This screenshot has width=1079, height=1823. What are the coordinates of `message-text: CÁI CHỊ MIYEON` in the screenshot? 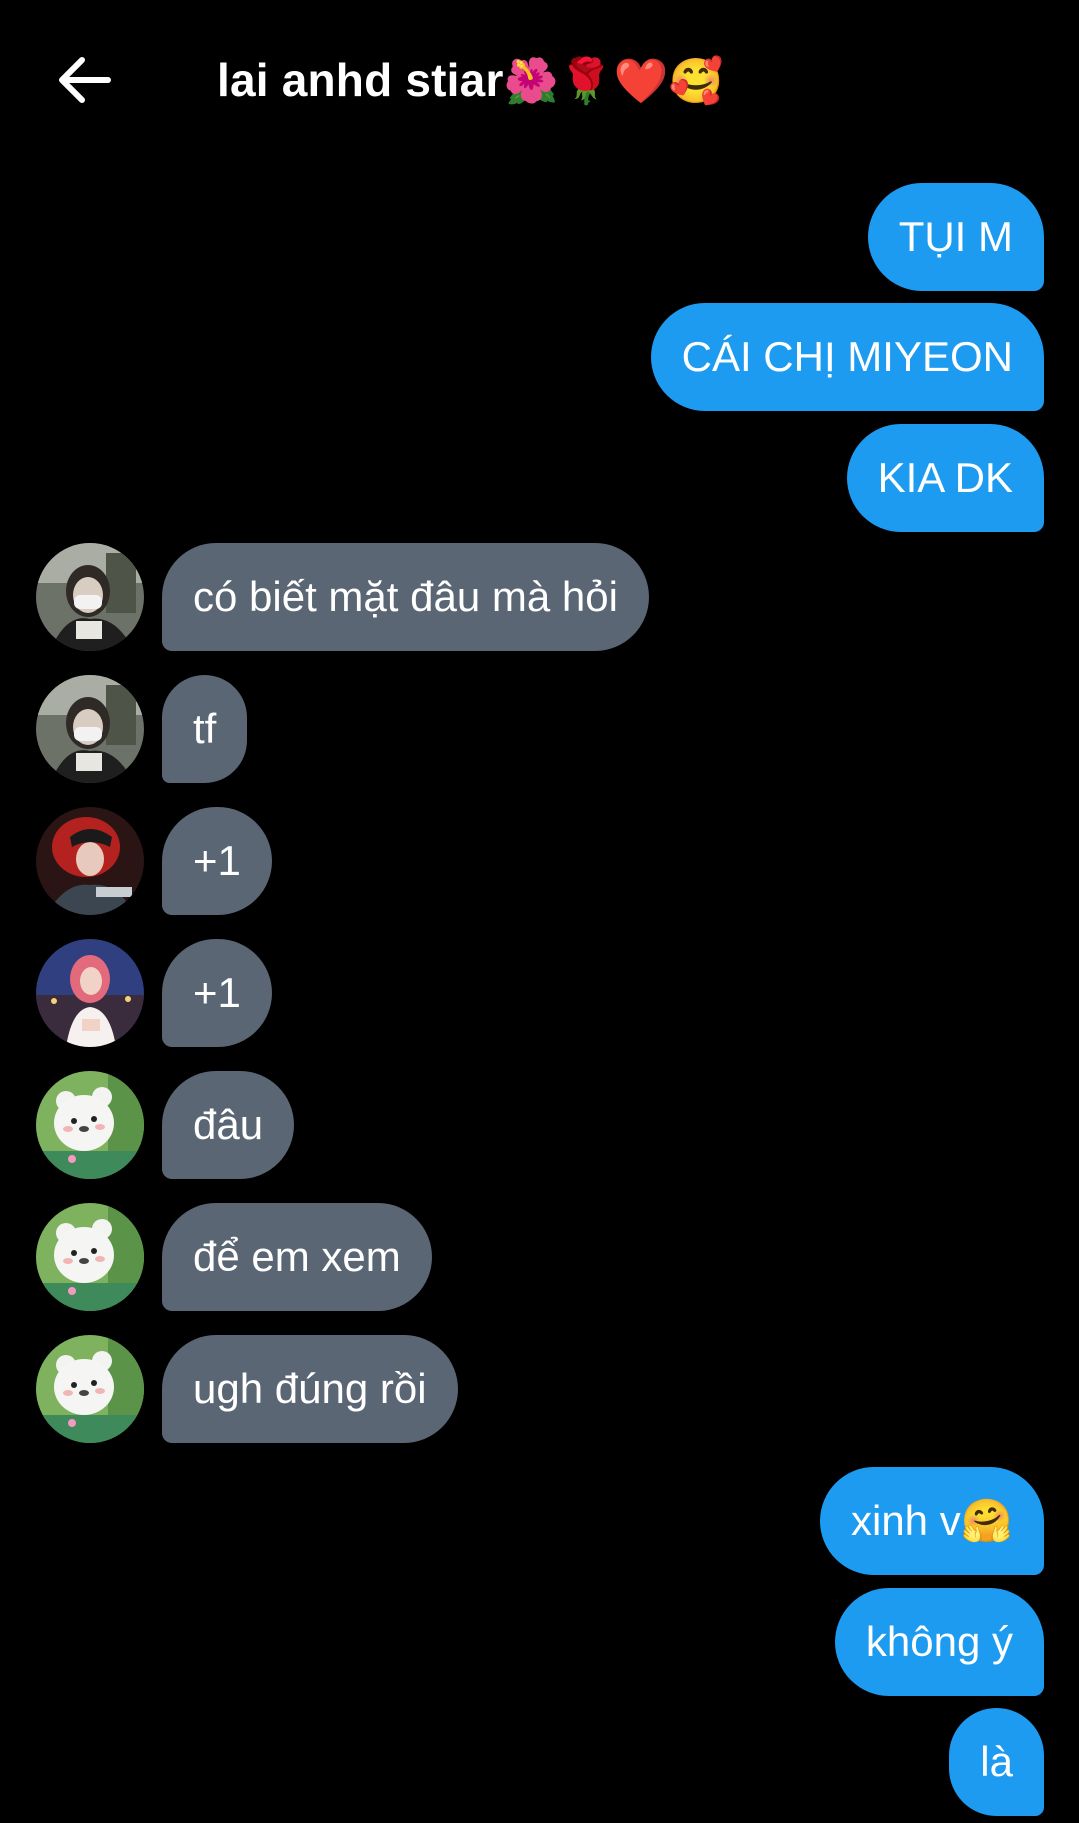 It's located at (847, 356).